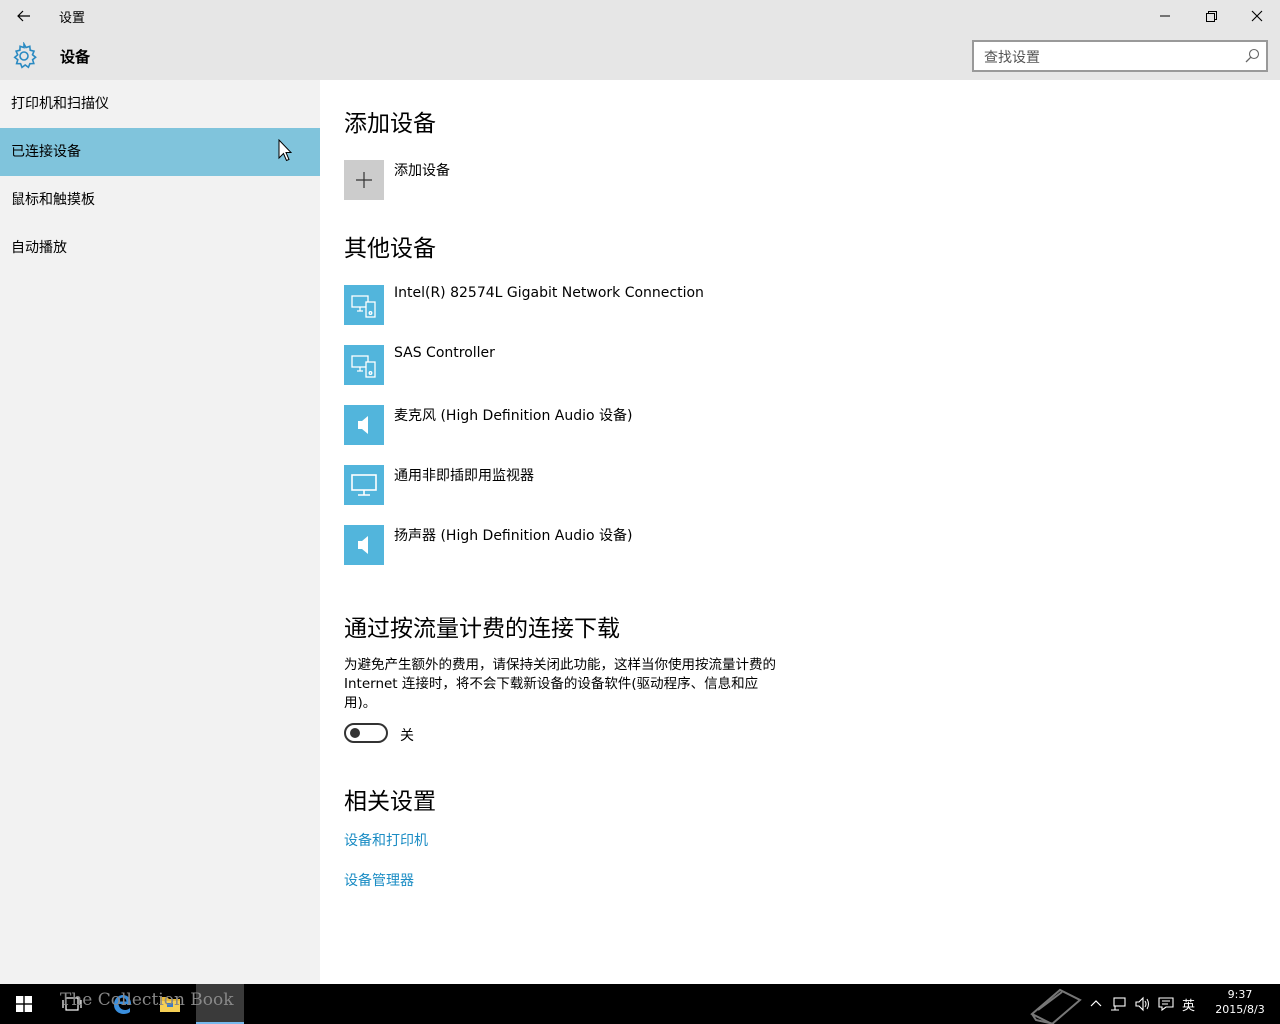  I want to click on restore-button, so click(1211, 16).